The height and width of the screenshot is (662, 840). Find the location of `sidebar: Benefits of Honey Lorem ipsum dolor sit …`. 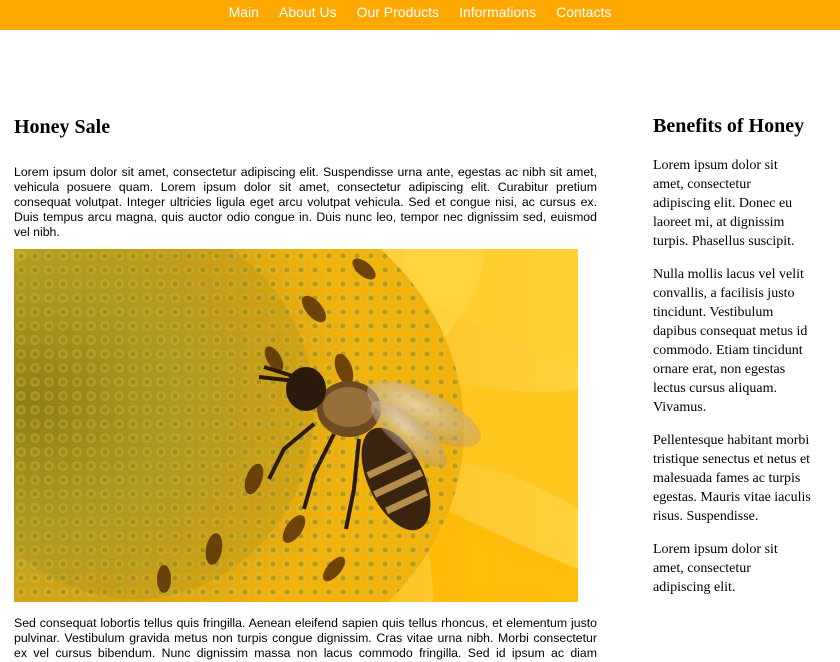

sidebar: Benefits of Honey Lorem ipsum dolor sit … is located at coordinates (732, 361).